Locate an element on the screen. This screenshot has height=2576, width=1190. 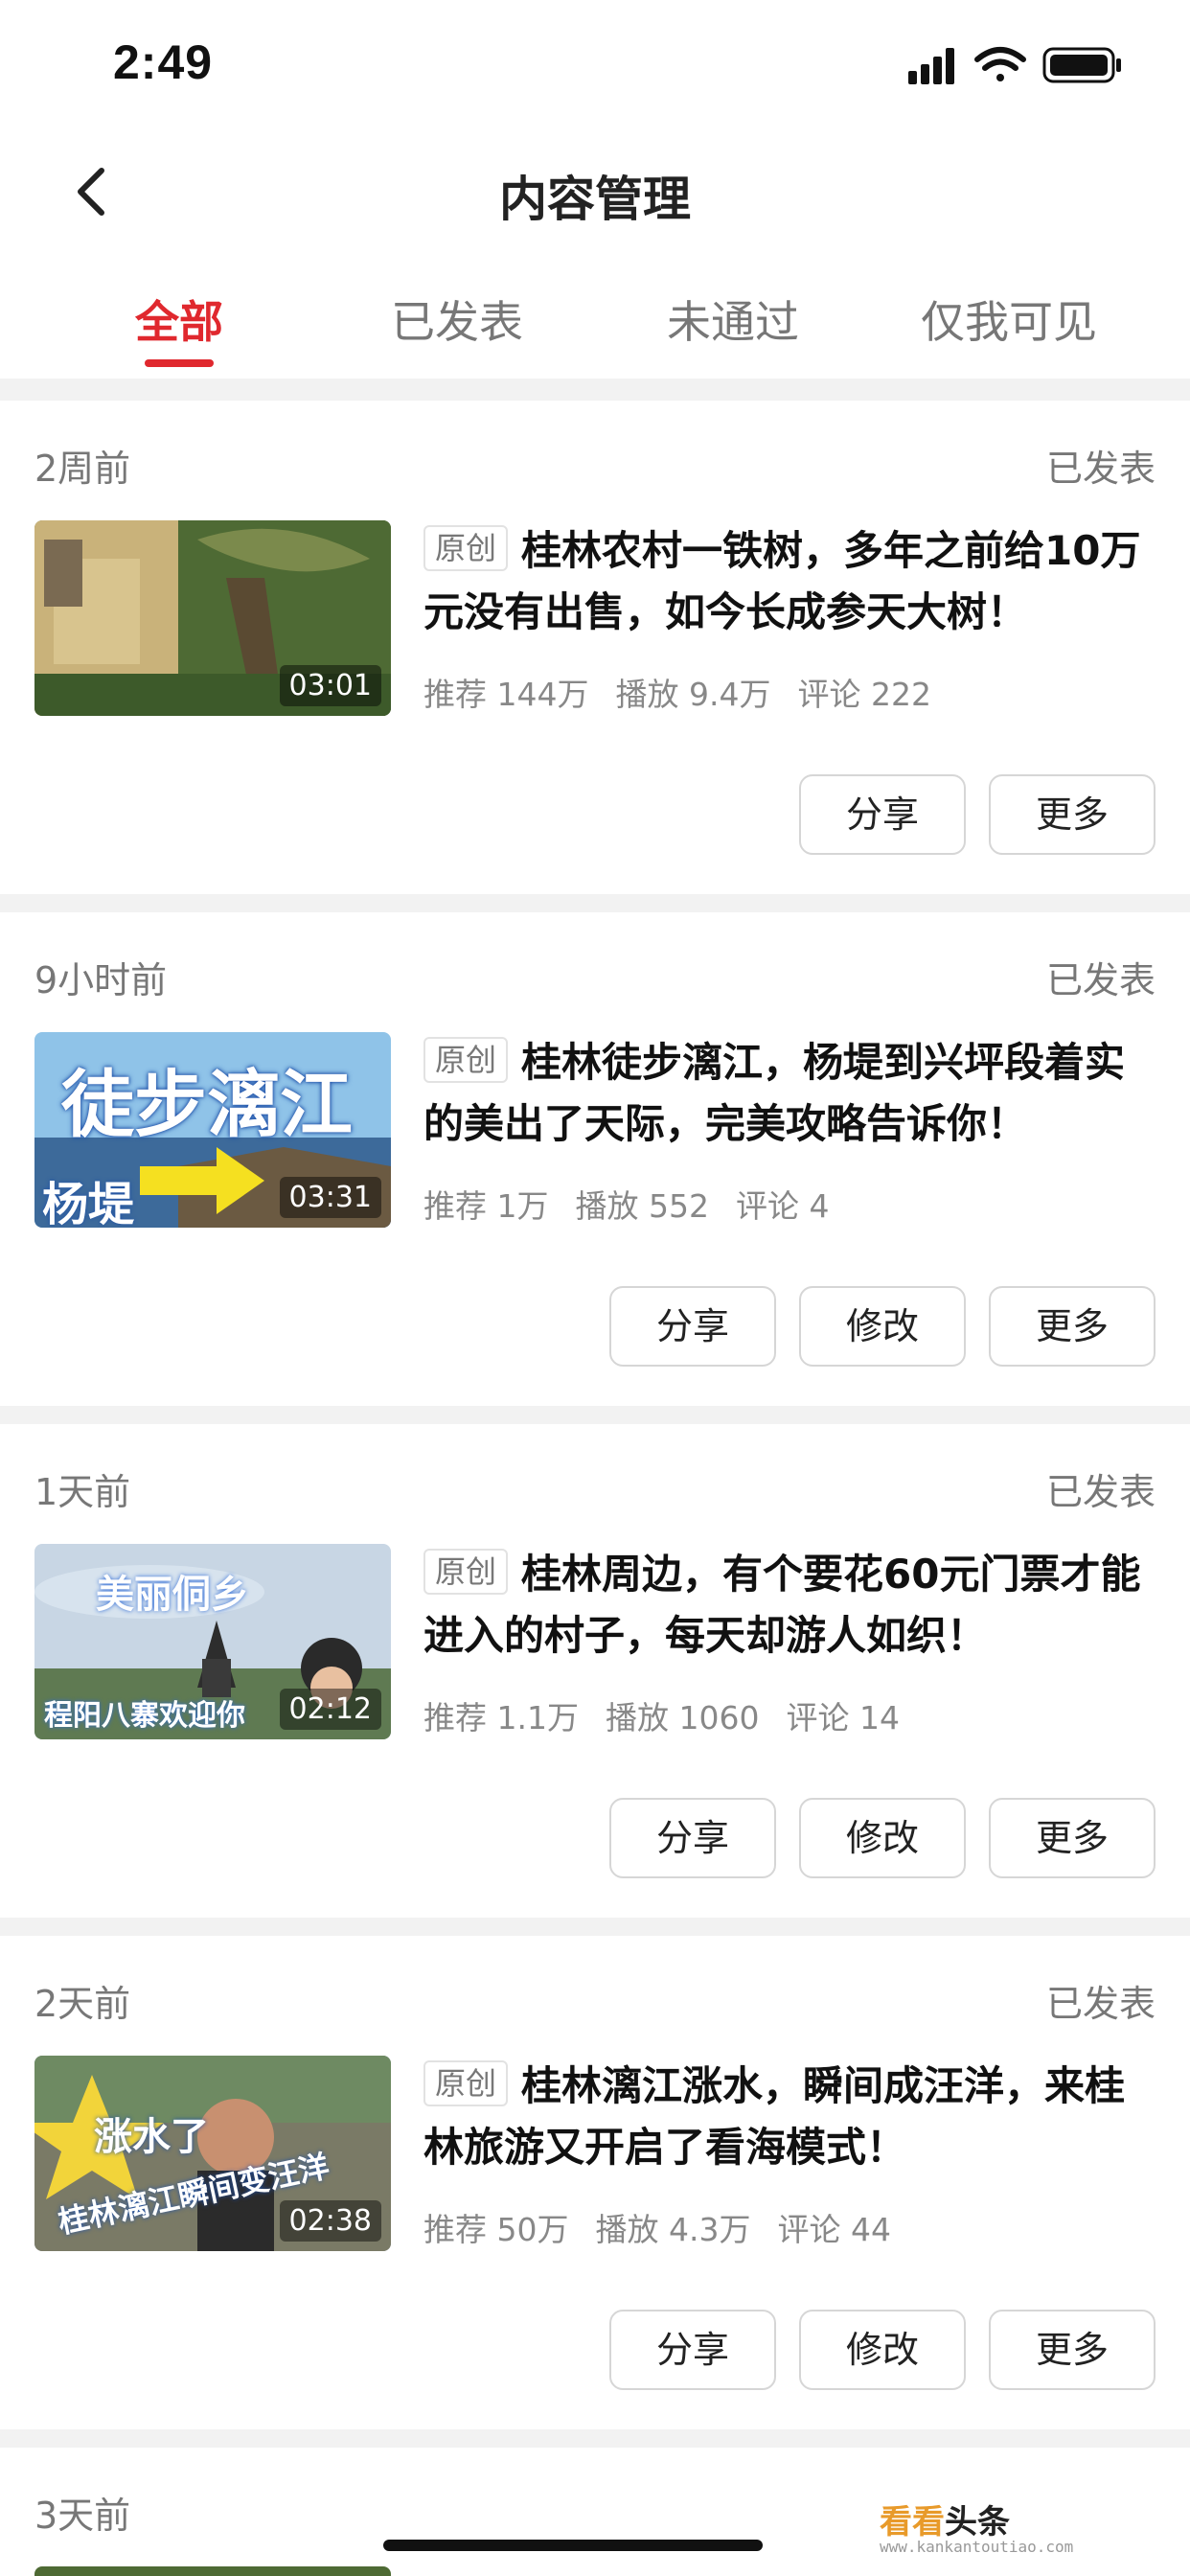
play-count: 播放 552 is located at coordinates (642, 1206).